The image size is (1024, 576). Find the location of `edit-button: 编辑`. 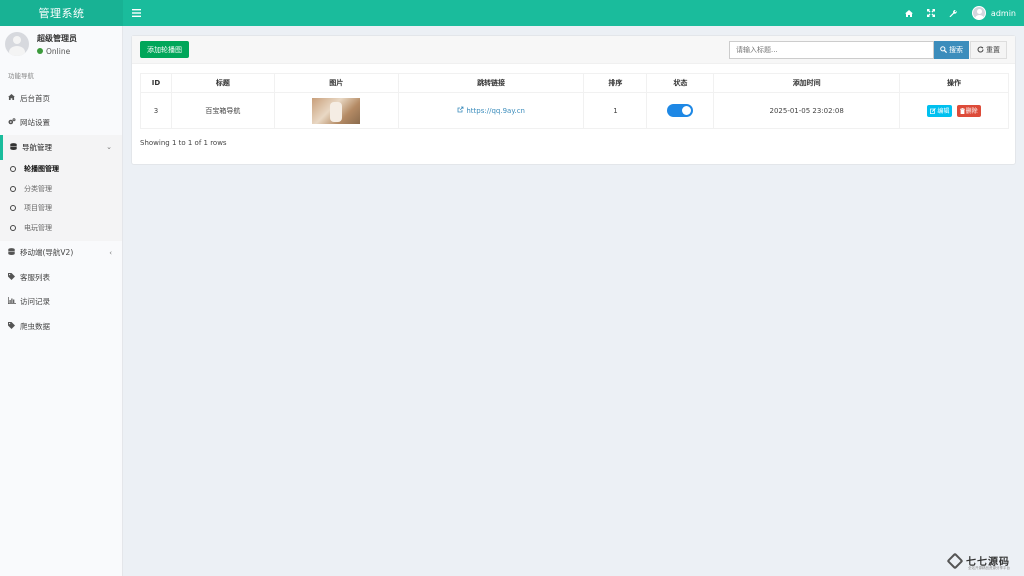

edit-button: 编辑 is located at coordinates (940, 110).